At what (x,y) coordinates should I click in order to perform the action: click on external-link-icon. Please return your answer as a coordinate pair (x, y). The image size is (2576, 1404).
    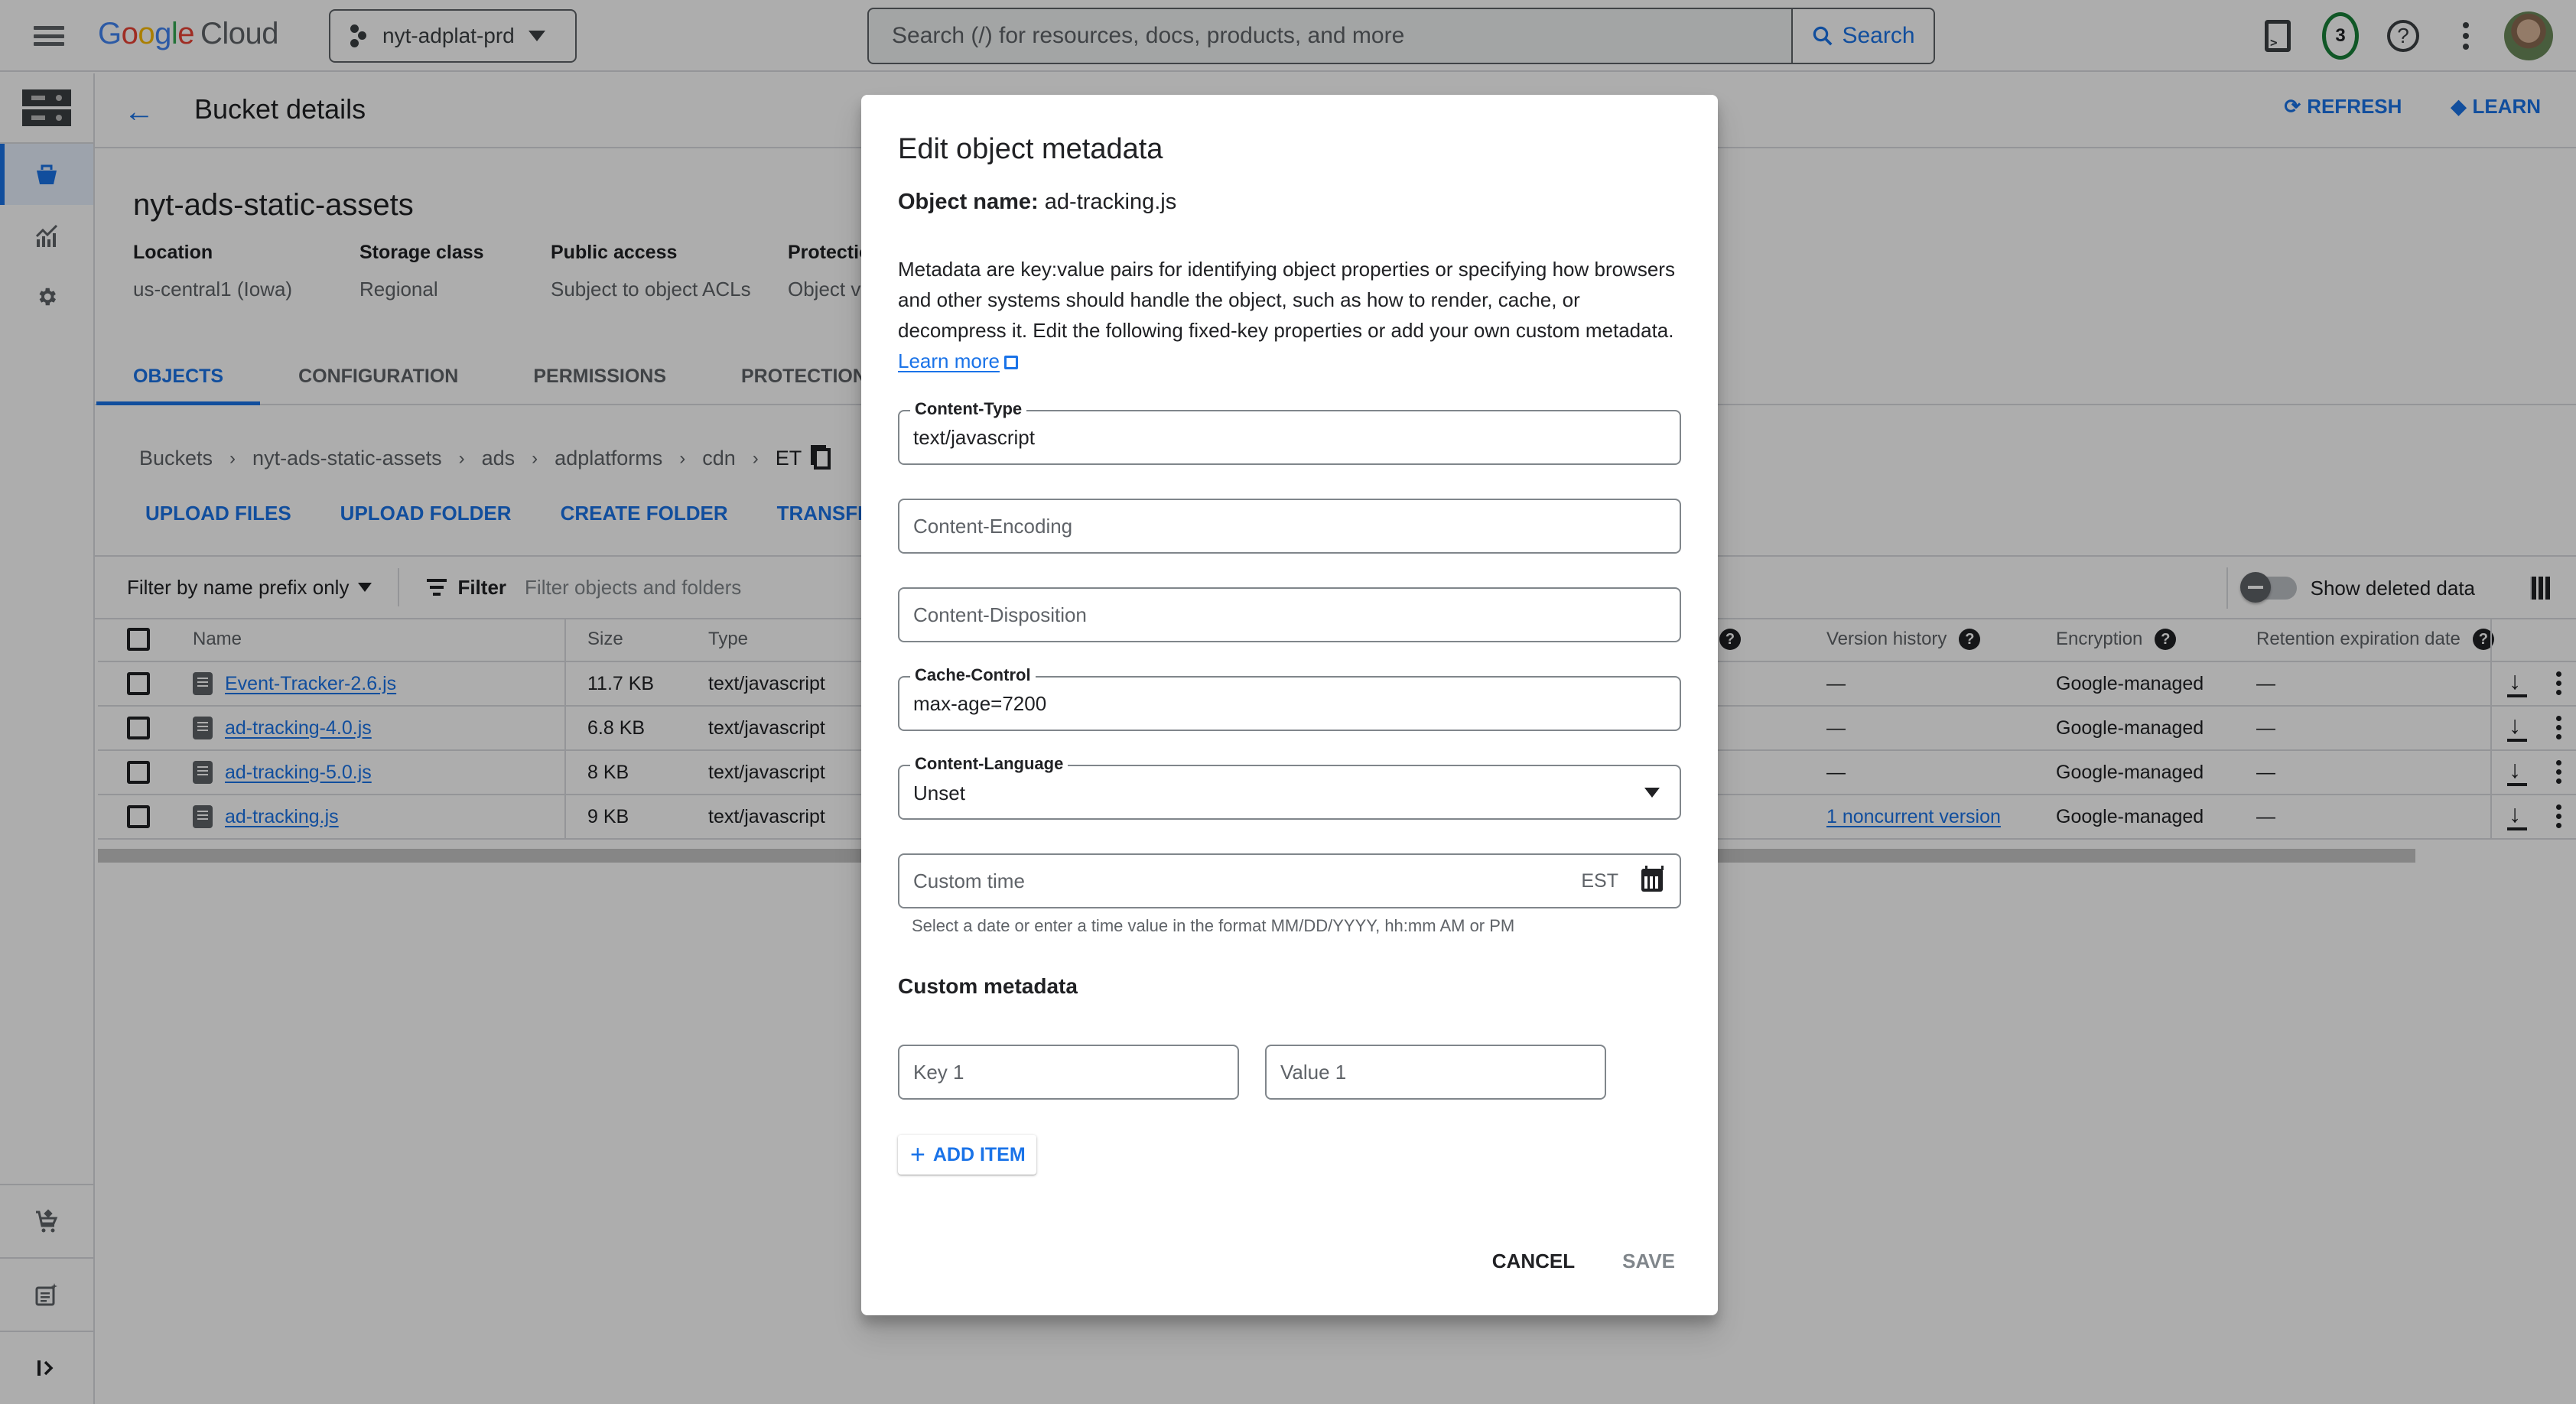
    Looking at the image, I should click on (1010, 362).